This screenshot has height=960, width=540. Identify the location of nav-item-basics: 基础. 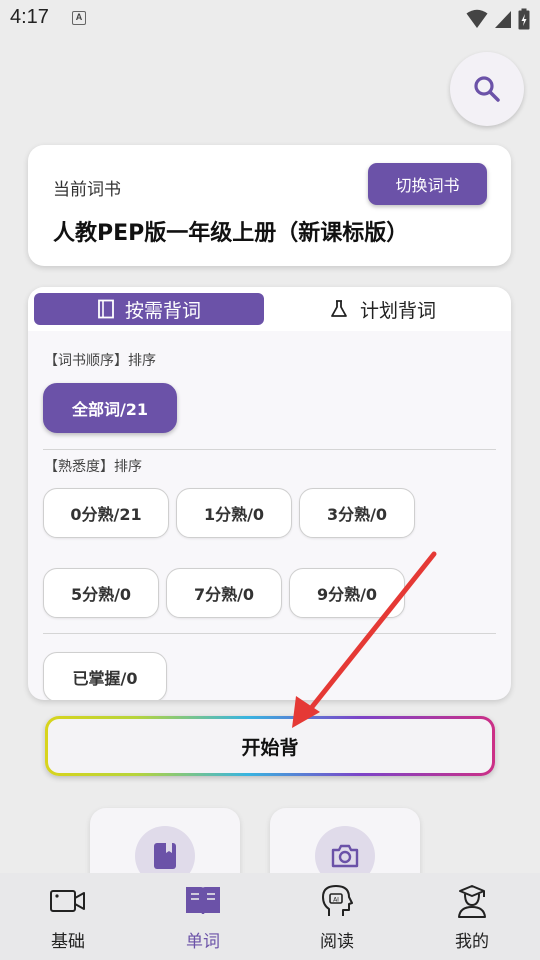
(68, 920).